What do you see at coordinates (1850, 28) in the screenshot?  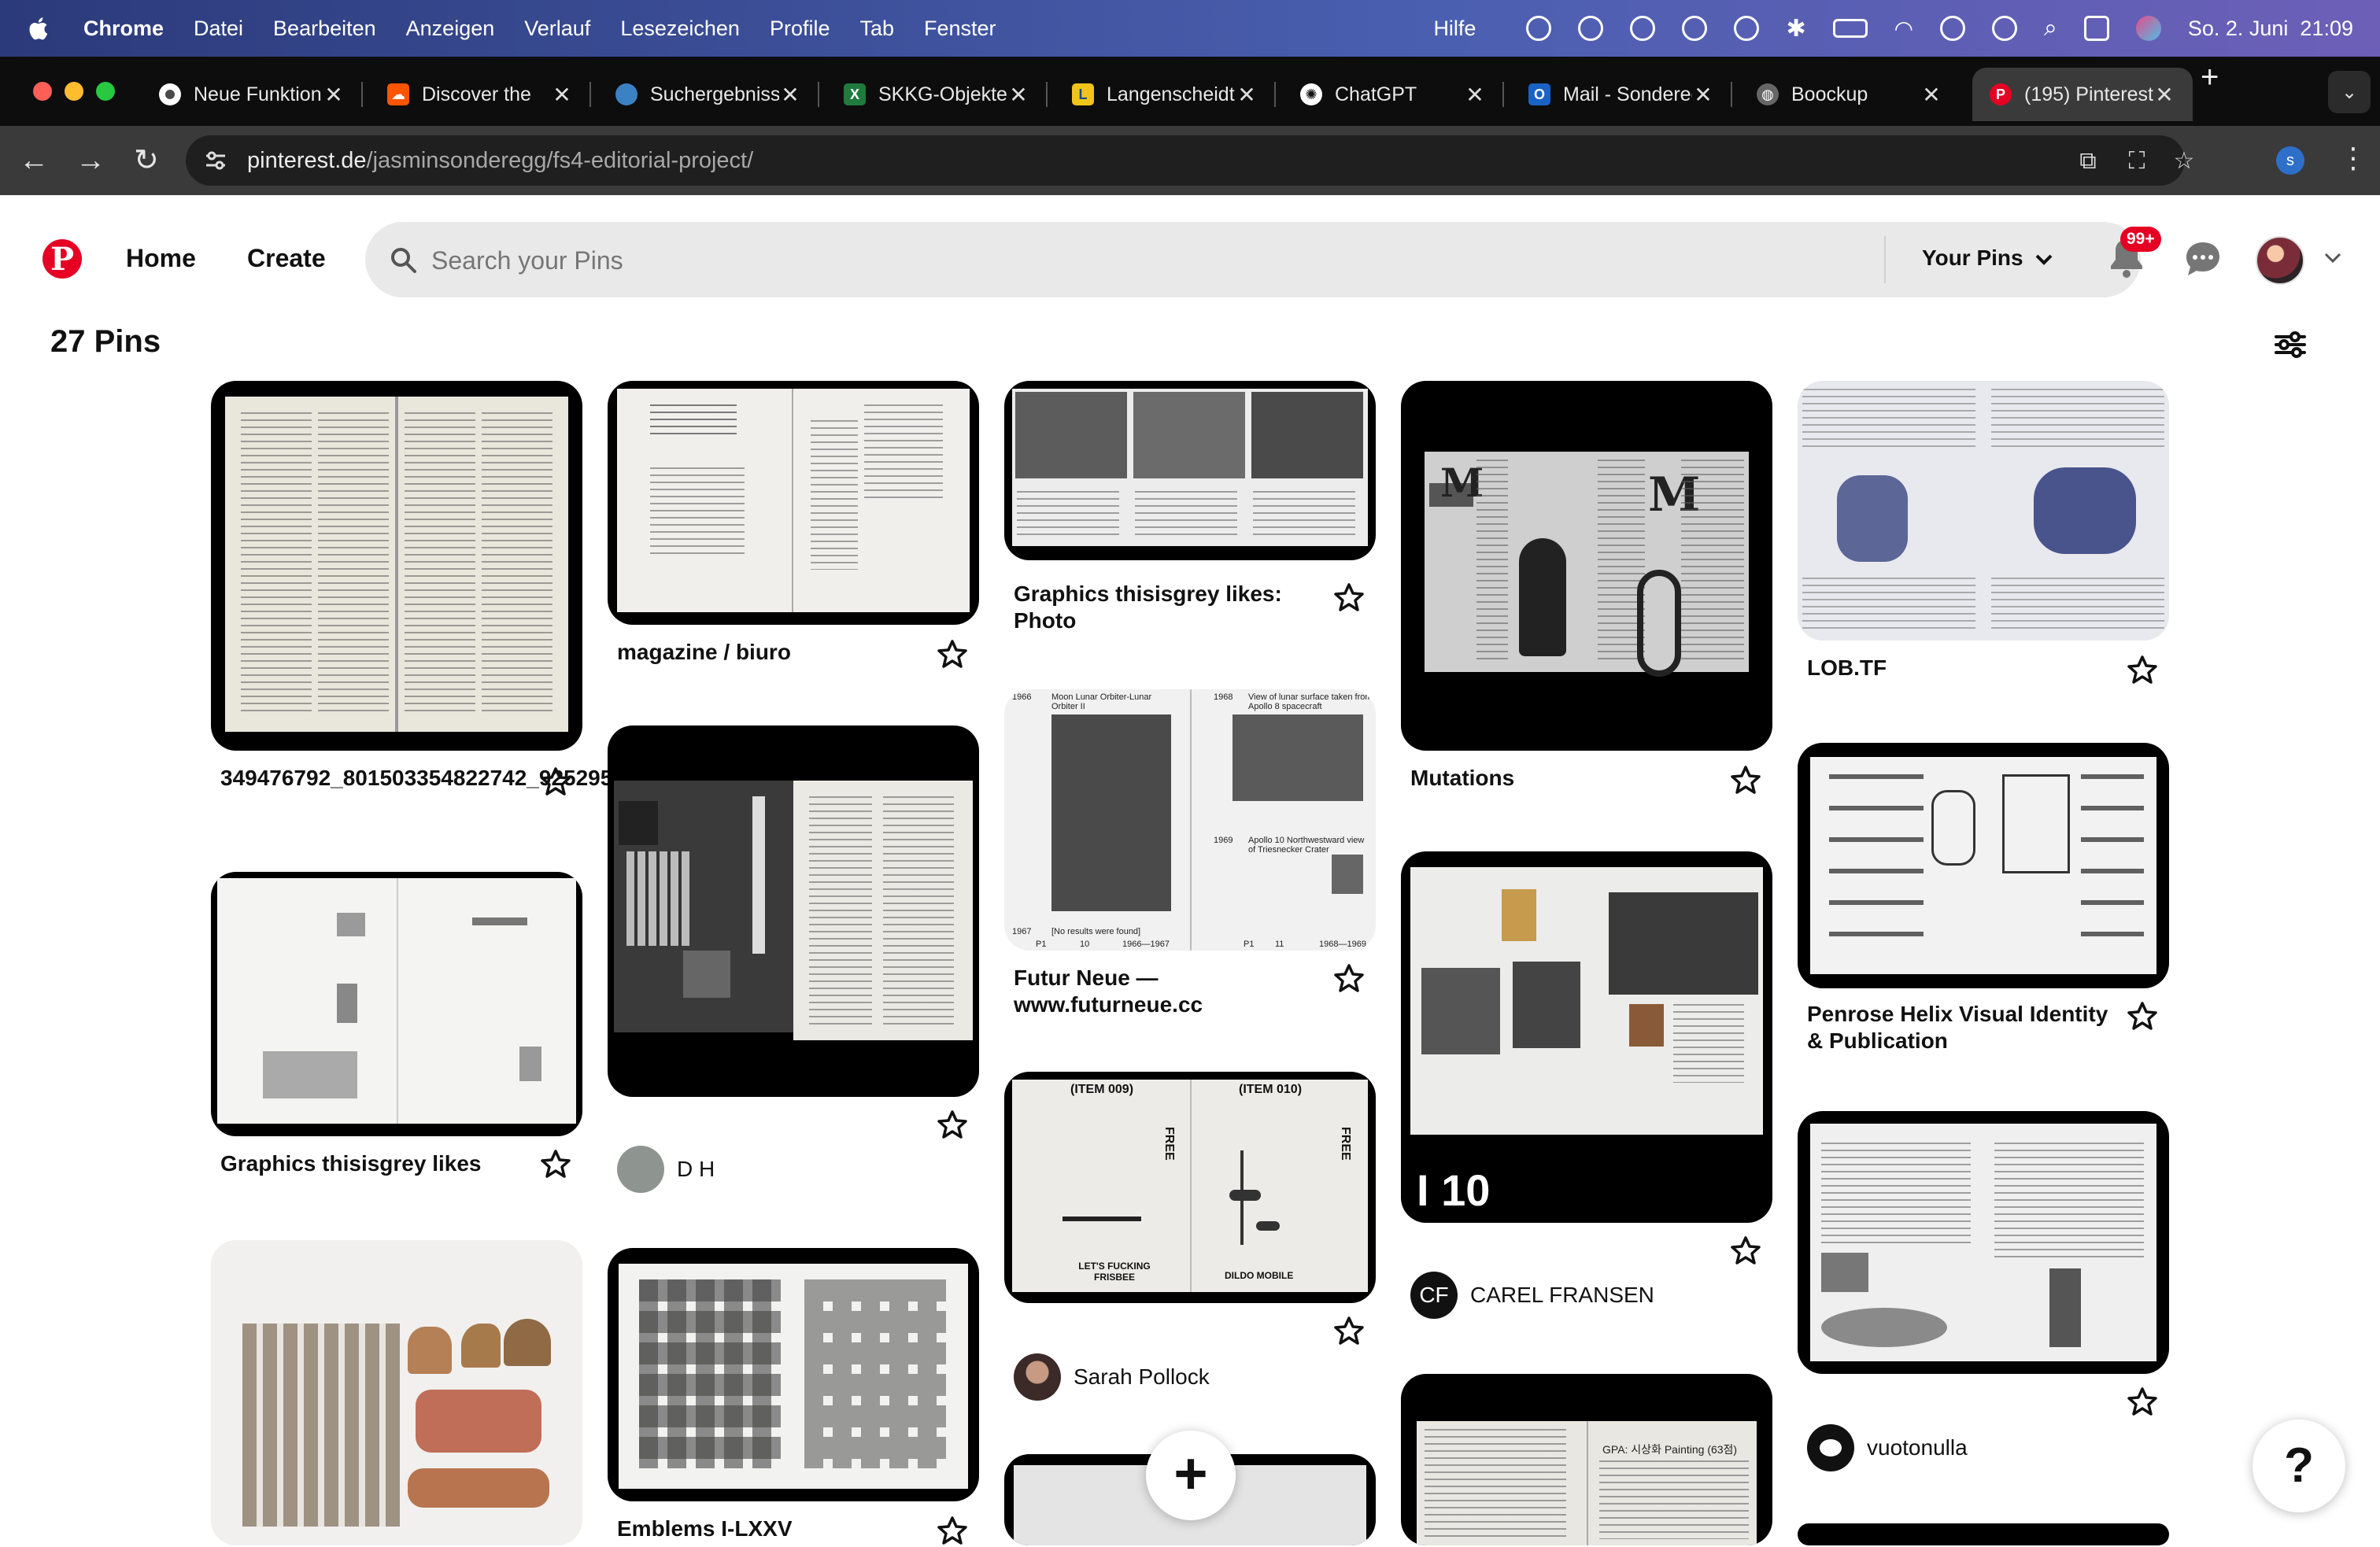 I see `battery-icon` at bounding box center [1850, 28].